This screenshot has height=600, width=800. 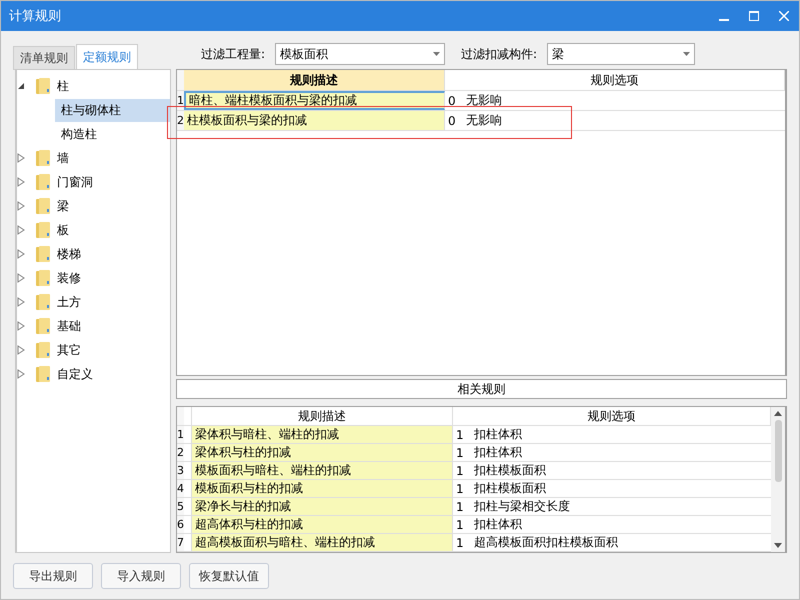 I want to click on tree-item: 梁, so click(x=63, y=206).